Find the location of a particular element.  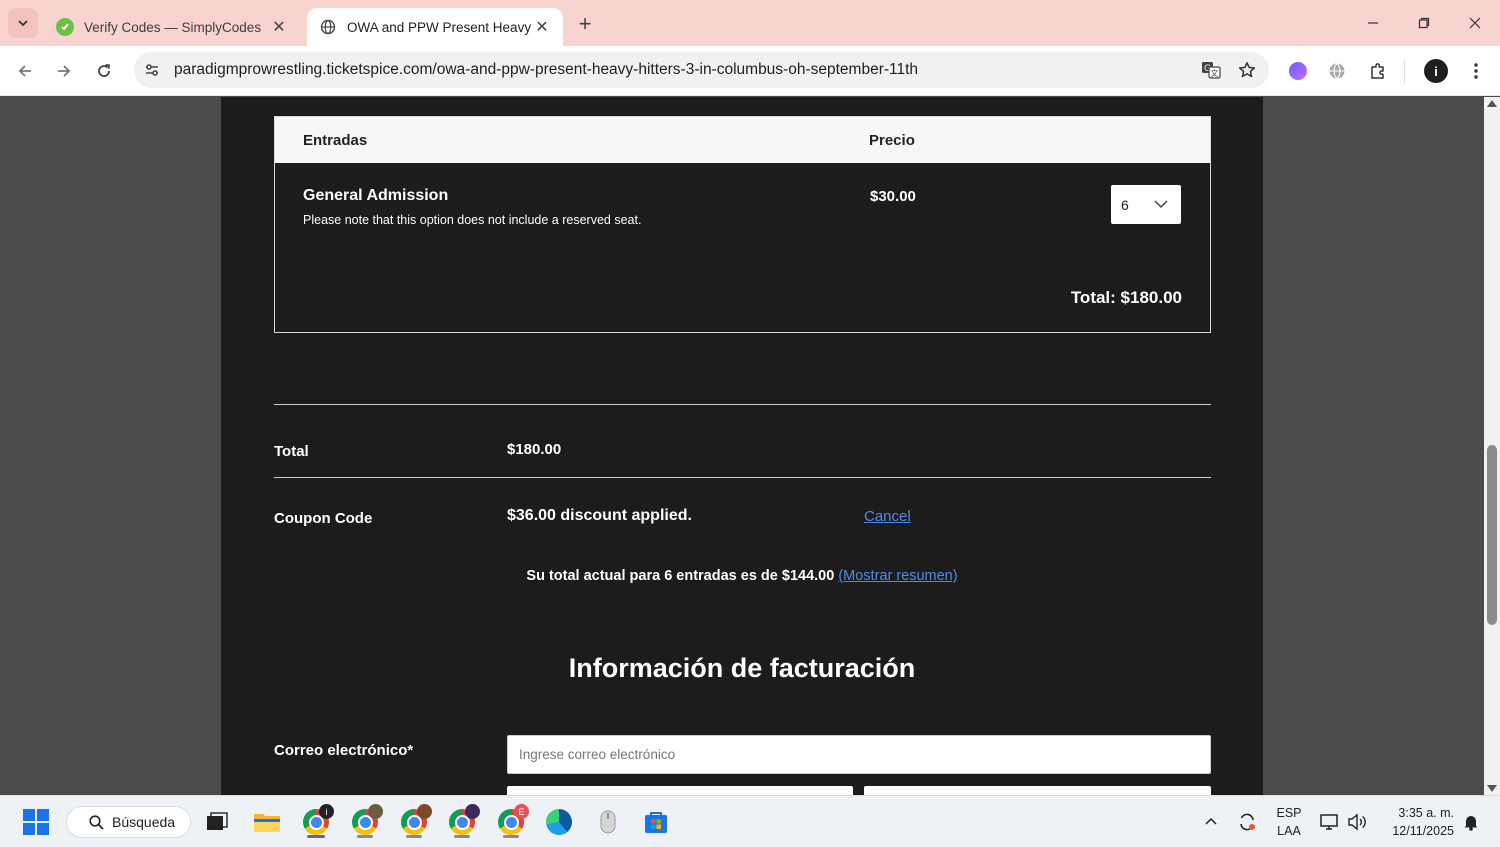

arrow-right-icon is located at coordinates (64, 71).